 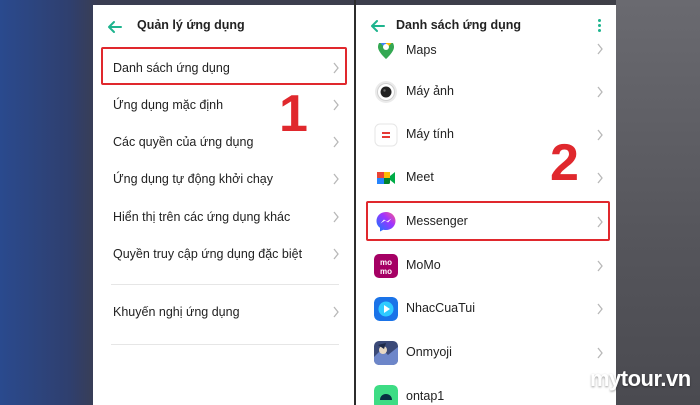 I want to click on momo-icon: mo mo, so click(x=386, y=266).